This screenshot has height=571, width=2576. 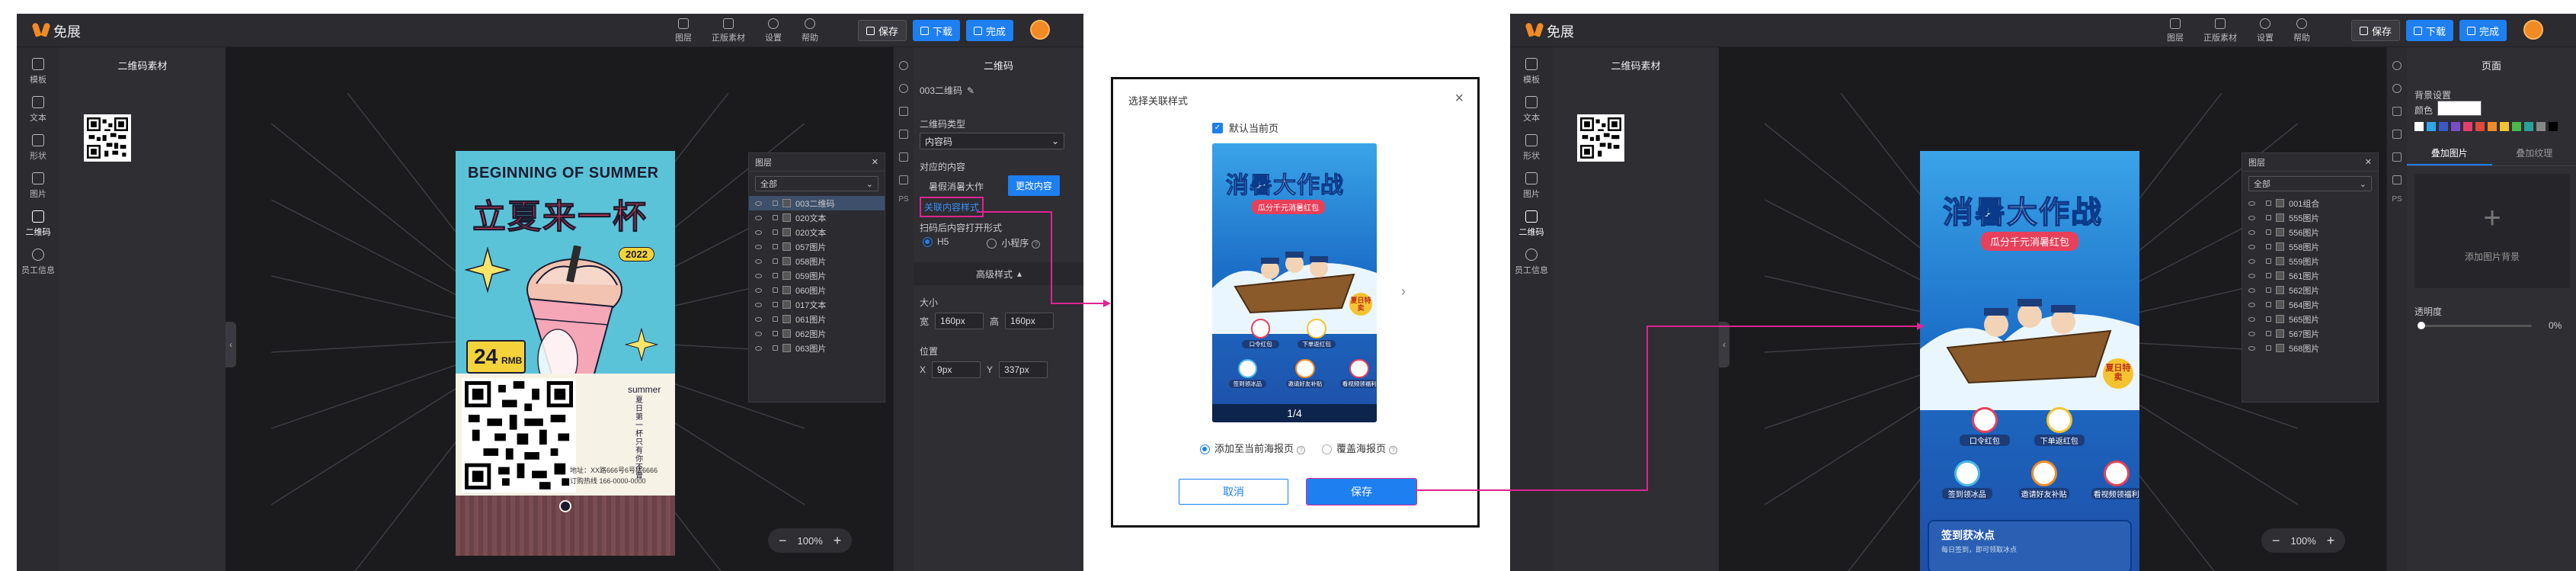 What do you see at coordinates (2534, 153) in the screenshot?
I see `tab-overlay-texture: 叠加纹理` at bounding box center [2534, 153].